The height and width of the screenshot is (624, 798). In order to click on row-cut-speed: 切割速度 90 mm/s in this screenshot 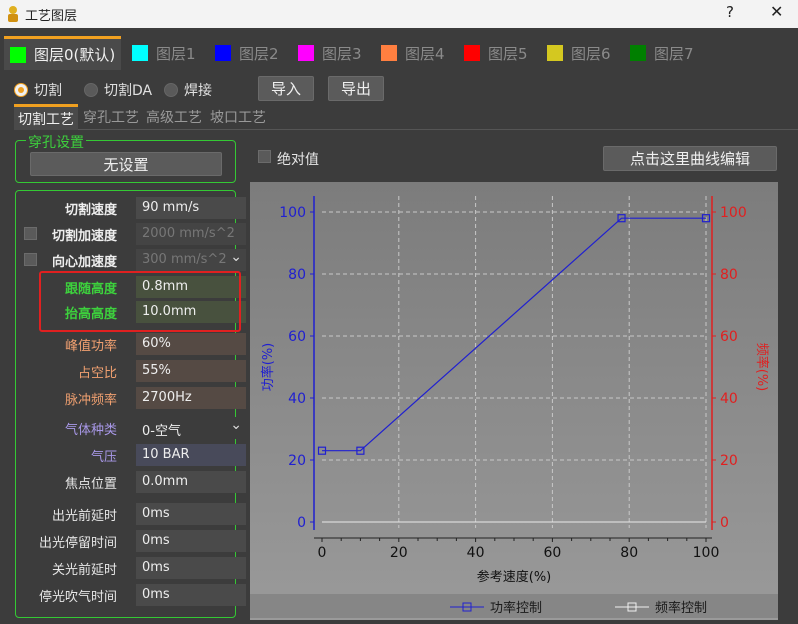, I will do `click(131, 208)`.